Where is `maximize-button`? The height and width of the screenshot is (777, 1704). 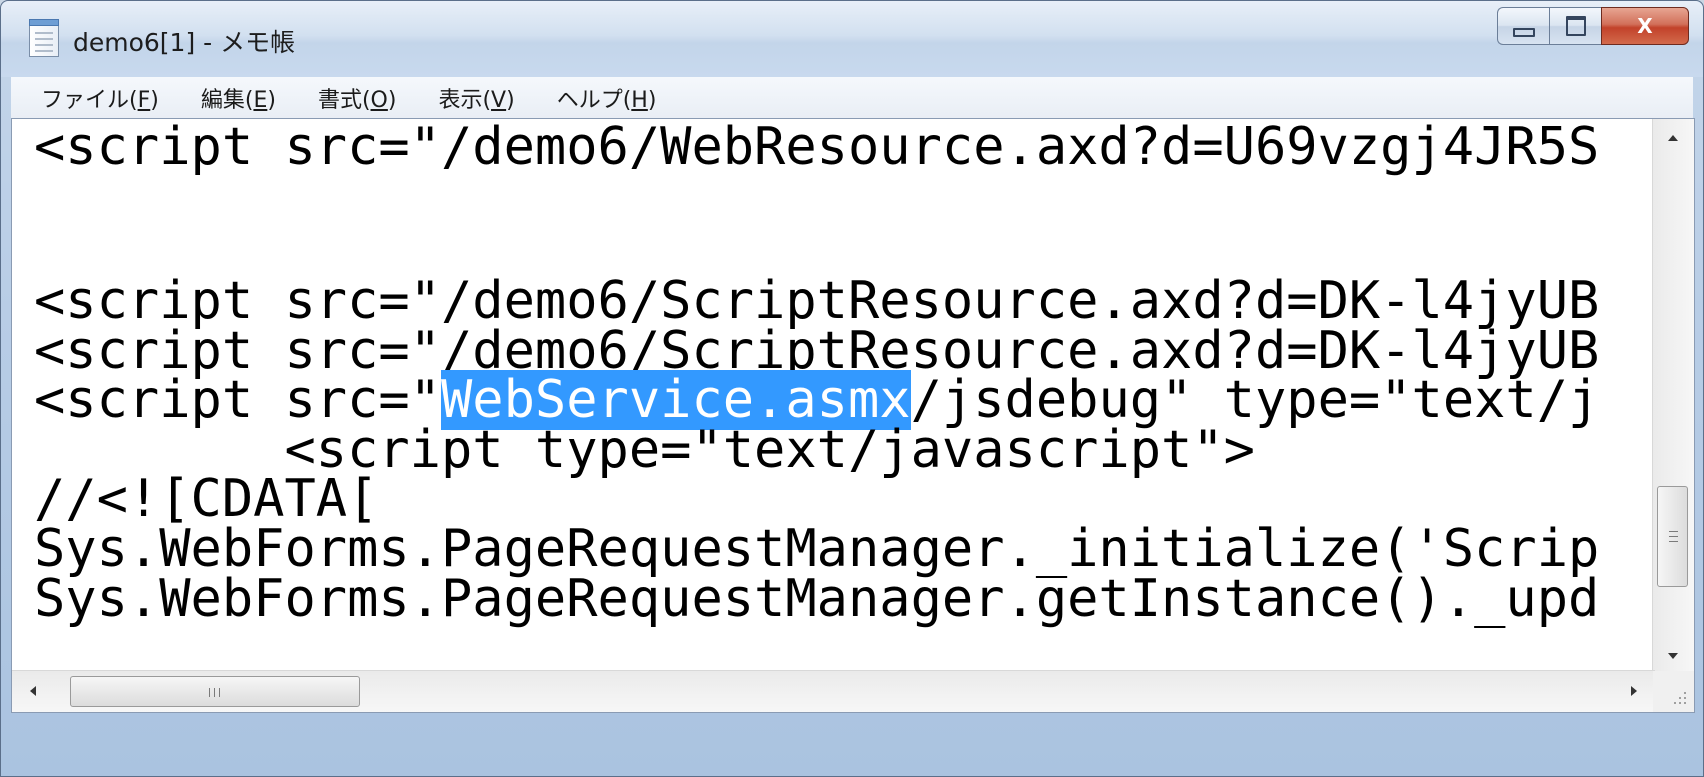
maximize-button is located at coordinates (1575, 26).